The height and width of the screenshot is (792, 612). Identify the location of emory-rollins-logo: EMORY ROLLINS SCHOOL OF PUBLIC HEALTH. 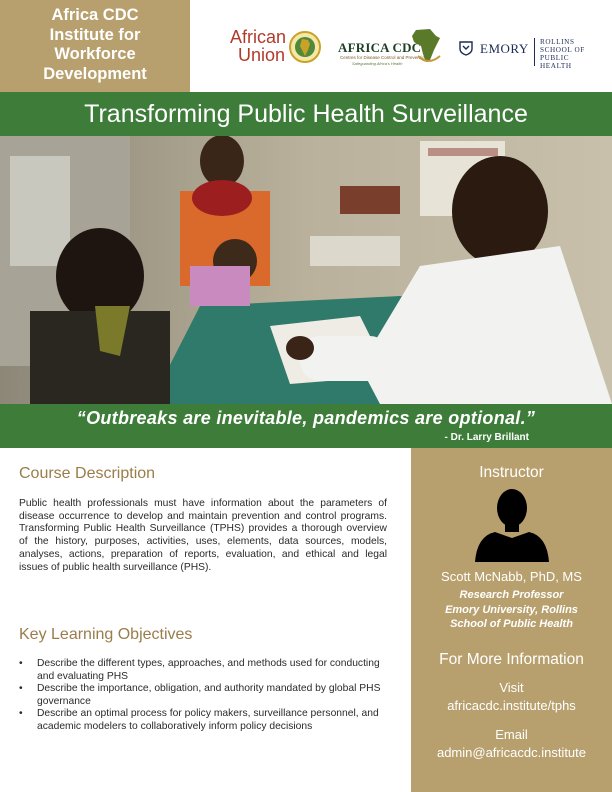
(533, 53).